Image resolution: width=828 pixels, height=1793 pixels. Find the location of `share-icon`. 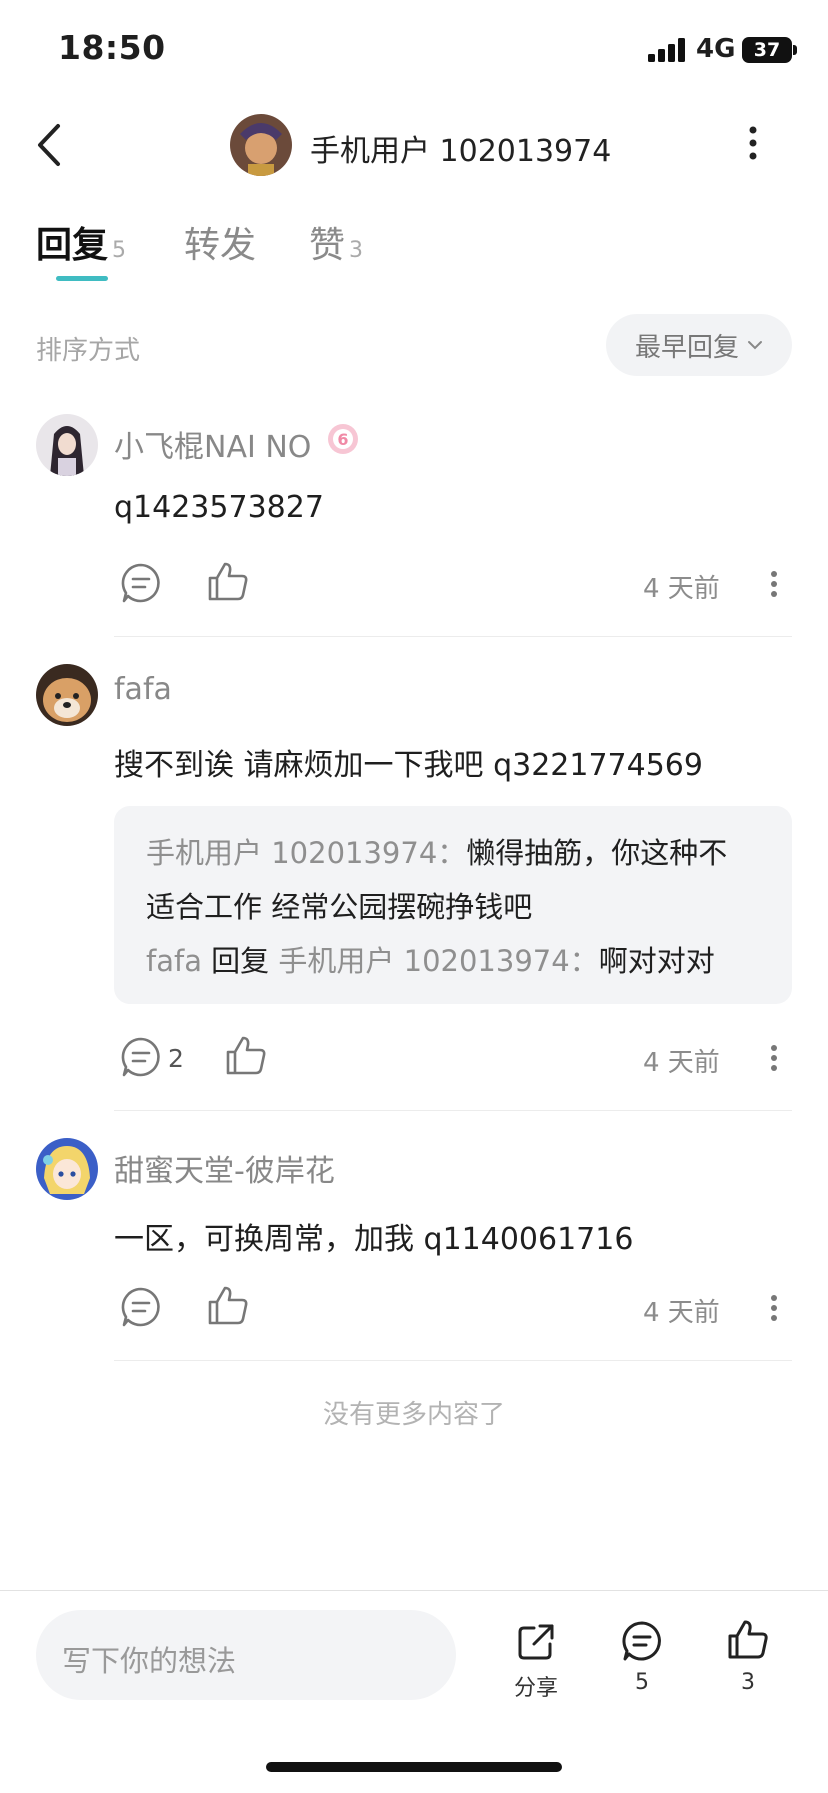

share-icon is located at coordinates (536, 1642).